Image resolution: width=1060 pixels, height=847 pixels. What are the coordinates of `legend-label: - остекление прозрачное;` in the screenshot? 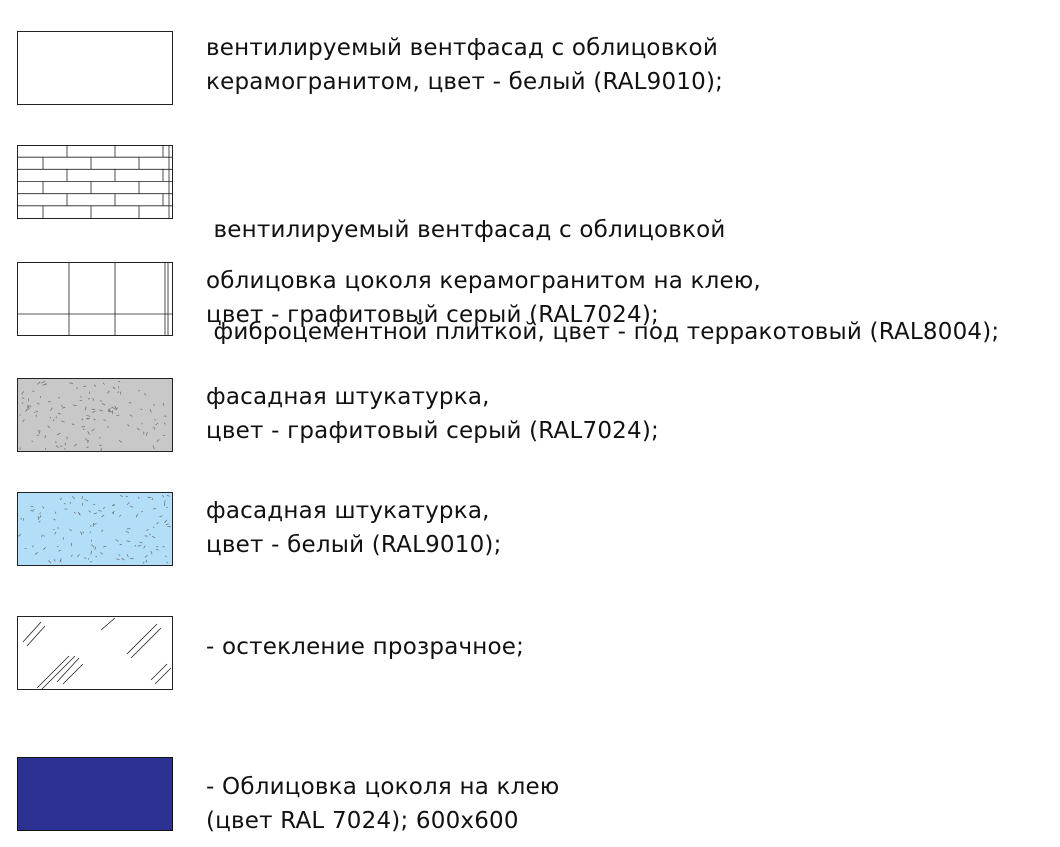 It's located at (365, 647).